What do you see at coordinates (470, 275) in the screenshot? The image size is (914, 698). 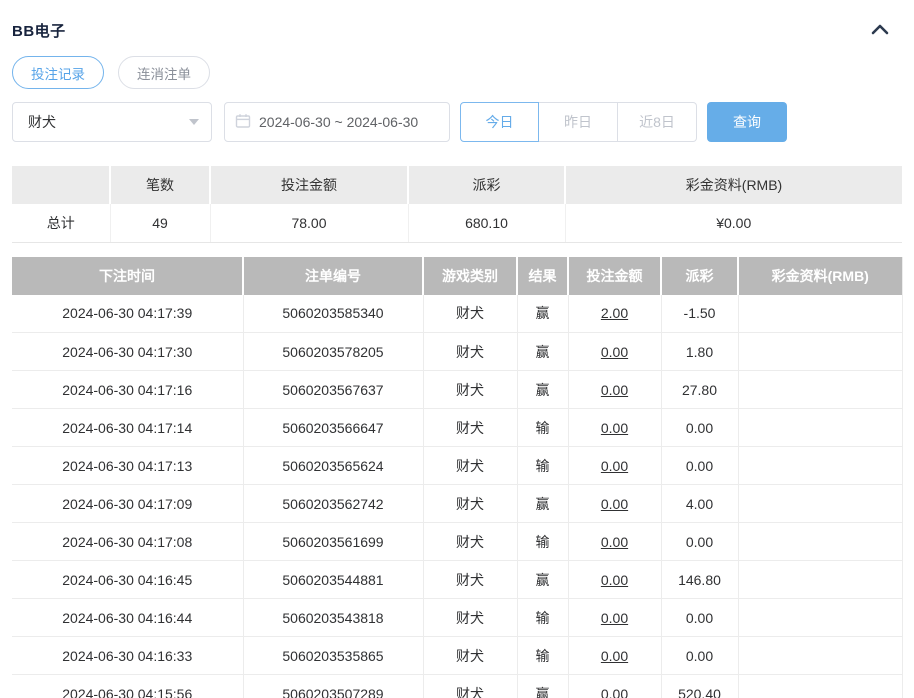 I see `header-game-type: 游戏类别` at bounding box center [470, 275].